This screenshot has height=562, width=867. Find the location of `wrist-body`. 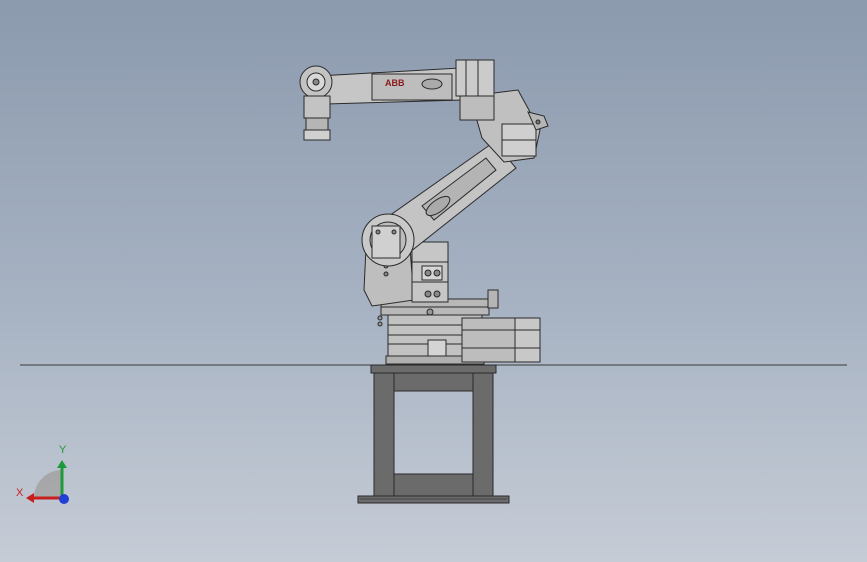

wrist-body is located at coordinates (317, 107).